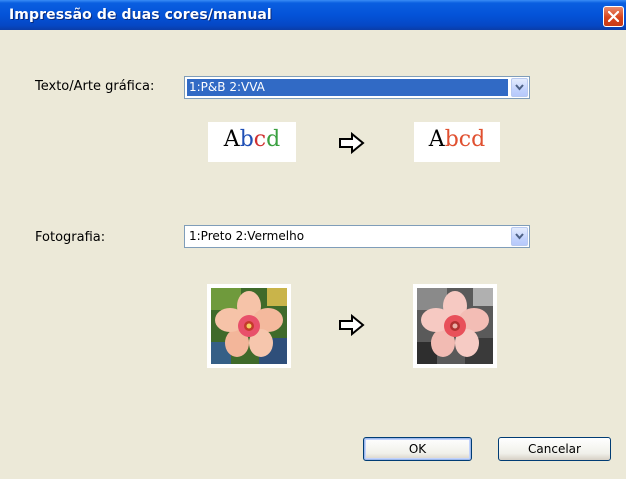 This screenshot has width=626, height=479. Describe the element at coordinates (417, 449) in the screenshot. I see `ok-button: OK` at that location.